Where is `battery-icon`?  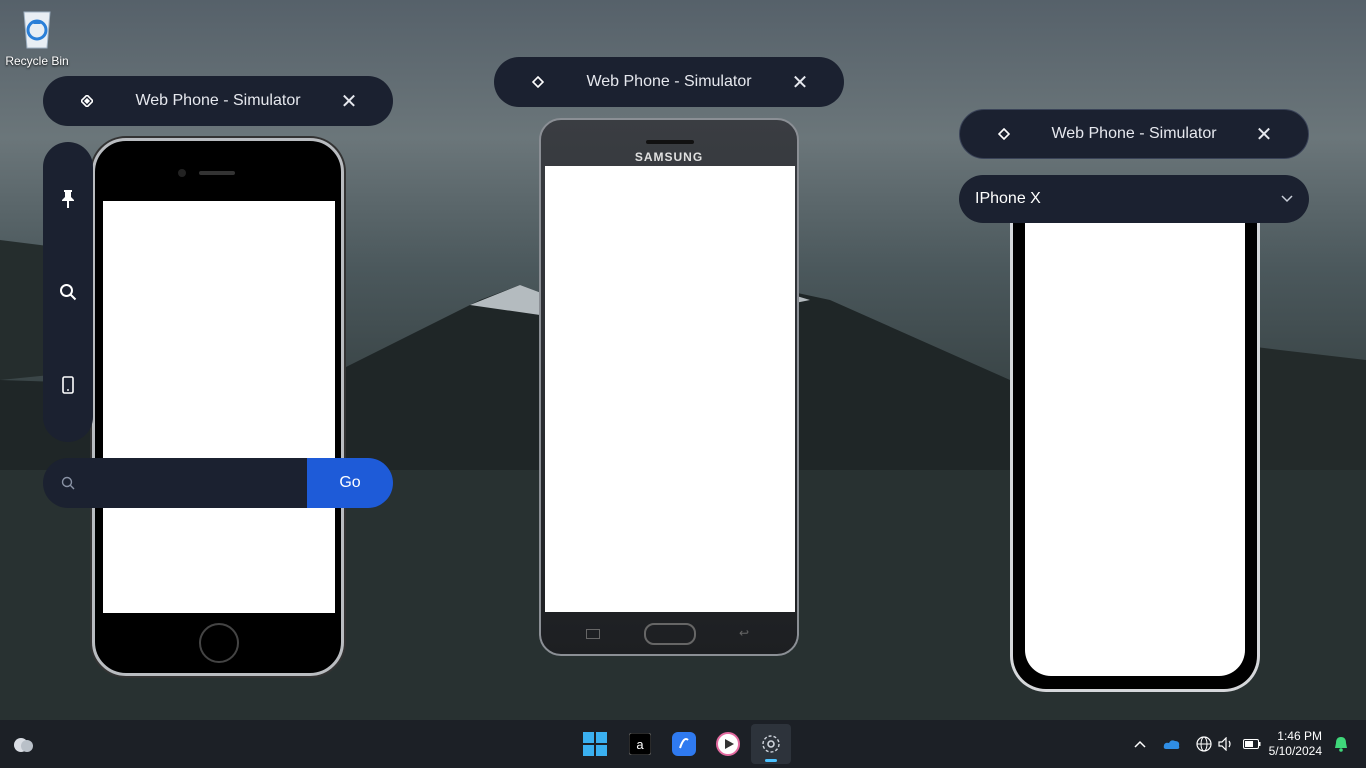
battery-icon is located at coordinates (1252, 744).